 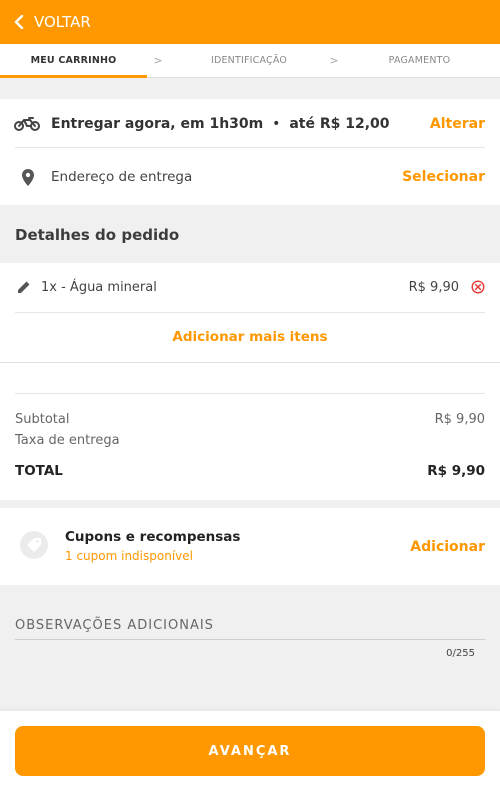 What do you see at coordinates (250, 419) in the screenshot?
I see `subtotal-row: Subtotal R$ 9,90` at bounding box center [250, 419].